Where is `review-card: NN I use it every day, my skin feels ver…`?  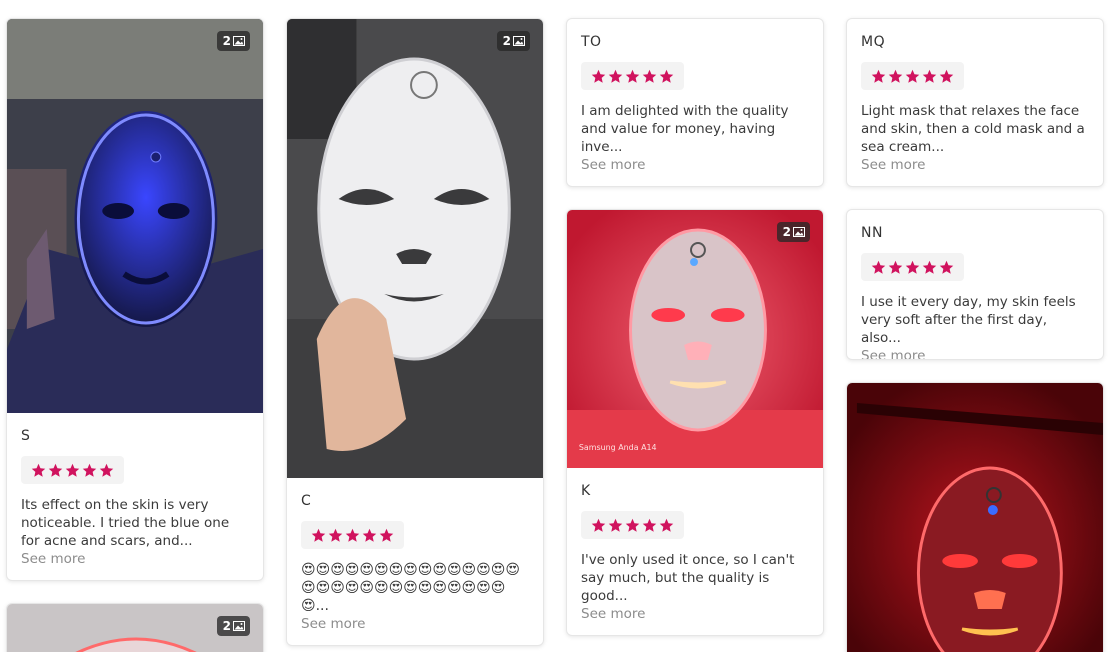
review-card: NN I use it every day, my skin feels ver… is located at coordinates (975, 284).